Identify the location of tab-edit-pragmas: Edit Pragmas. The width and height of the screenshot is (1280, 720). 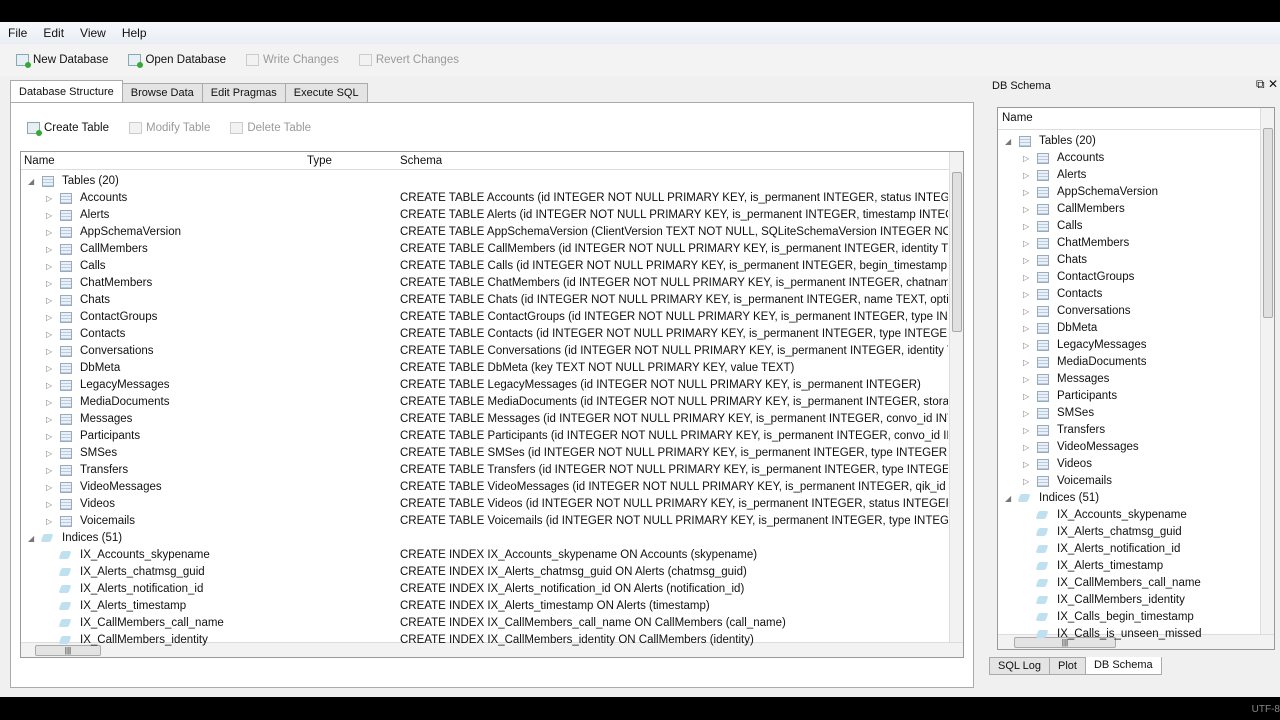
(243, 93).